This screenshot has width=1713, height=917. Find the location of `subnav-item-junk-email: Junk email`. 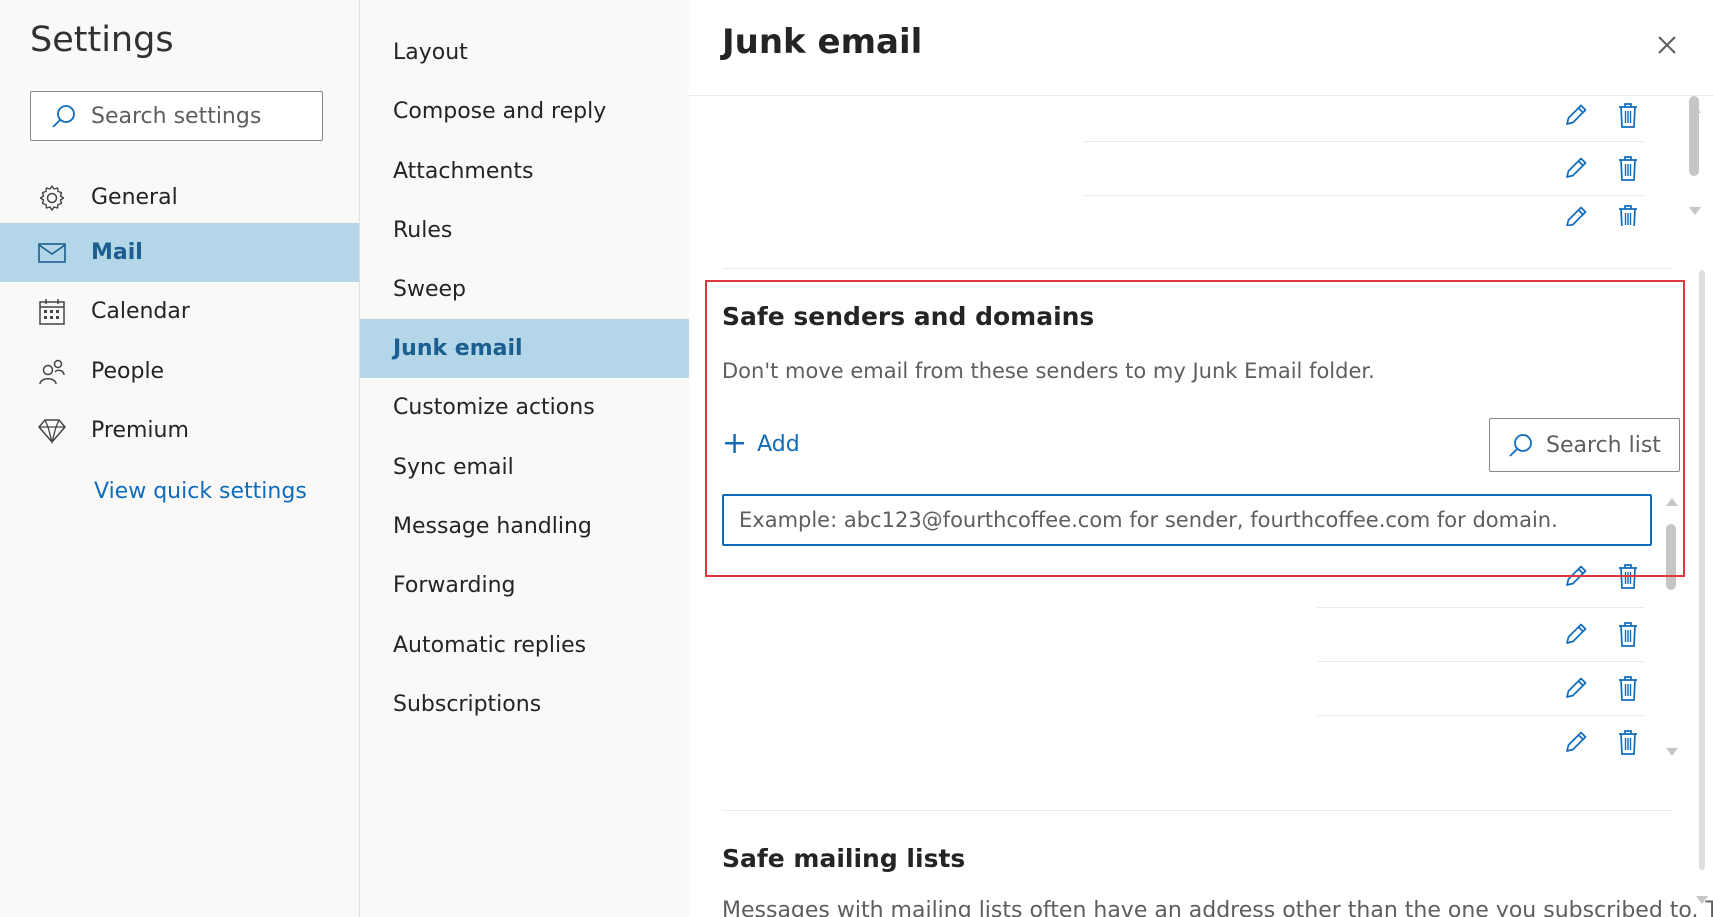

subnav-item-junk-email: Junk email is located at coordinates (524, 348).